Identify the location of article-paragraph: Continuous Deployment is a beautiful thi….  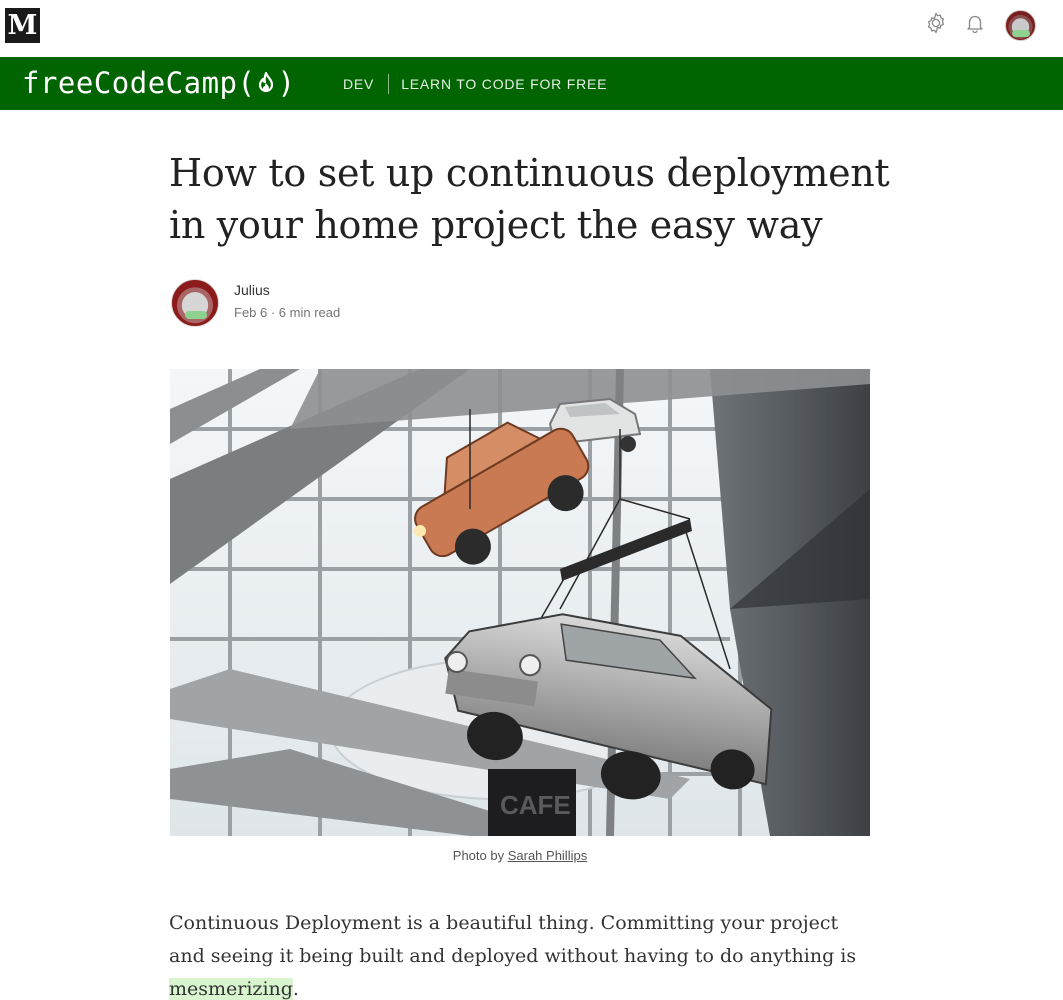
(519, 953).